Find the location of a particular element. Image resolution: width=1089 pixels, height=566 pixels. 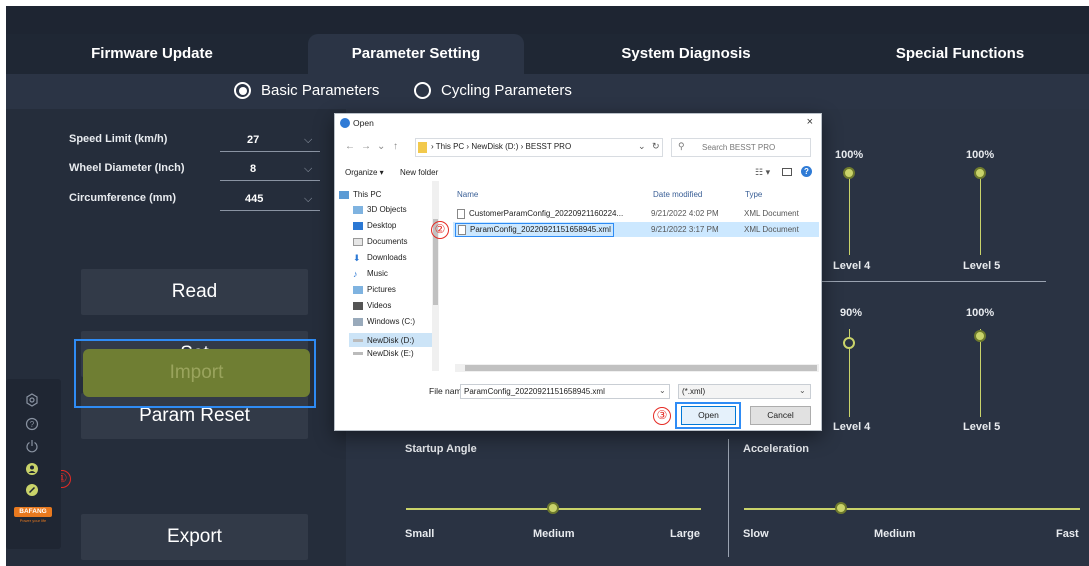

wheel-diameter-underline is located at coordinates (270, 180).